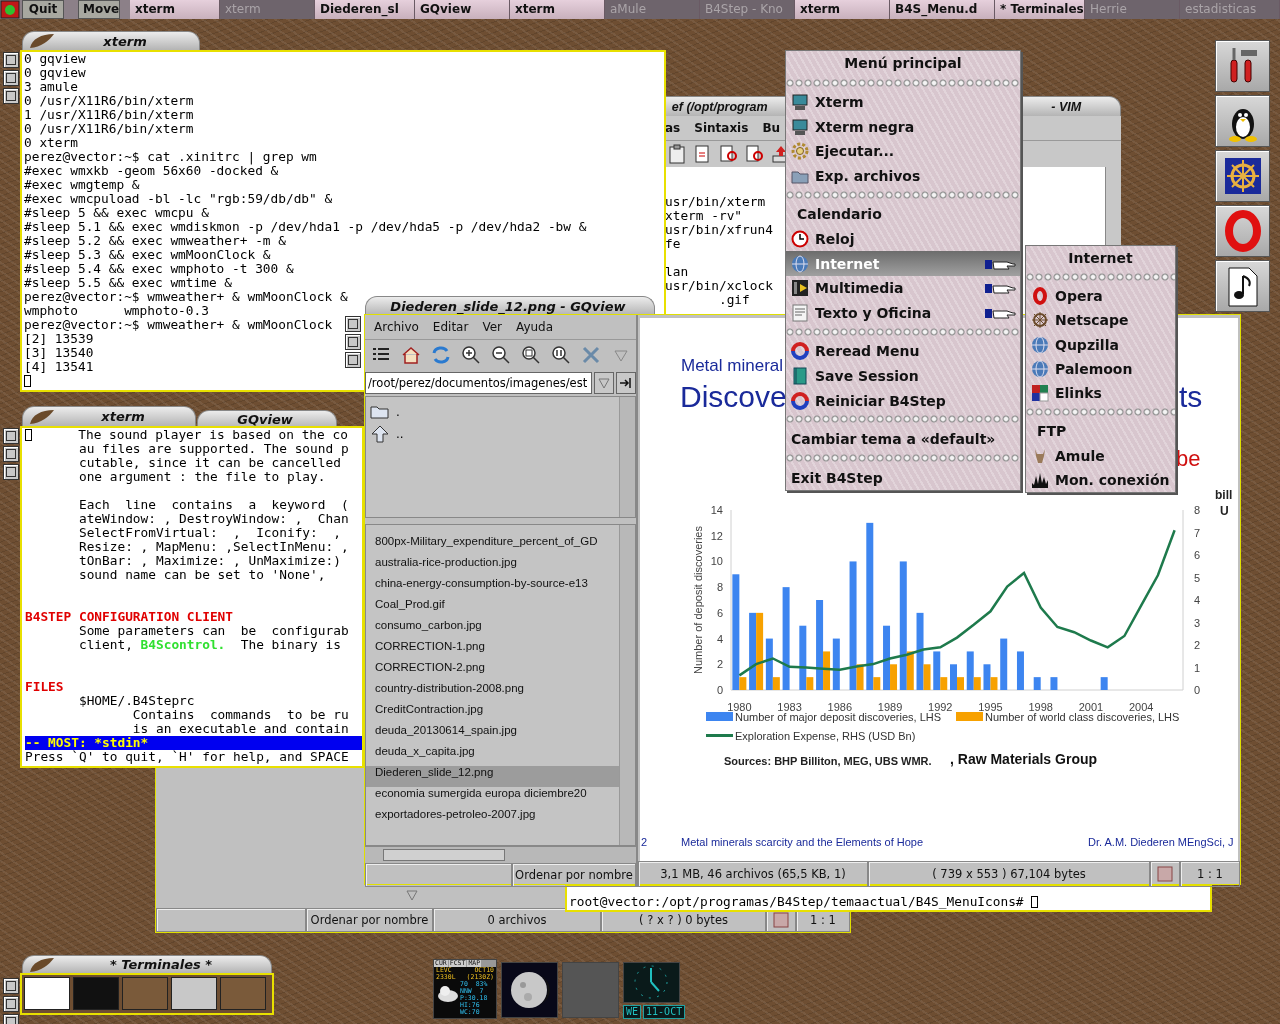  I want to click on menu-item: Qupzilla, so click(1100, 344).